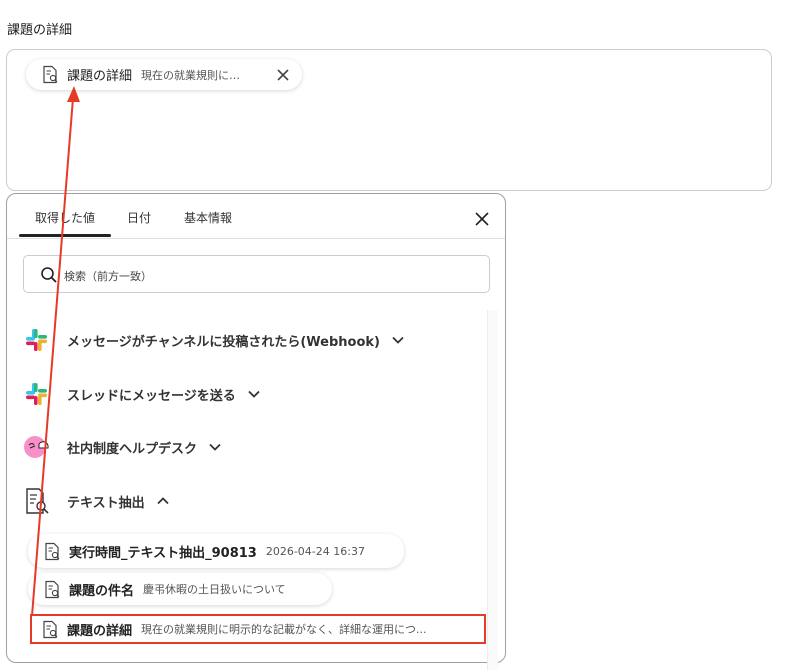 The image size is (785, 670). I want to click on search-input, so click(264, 276).